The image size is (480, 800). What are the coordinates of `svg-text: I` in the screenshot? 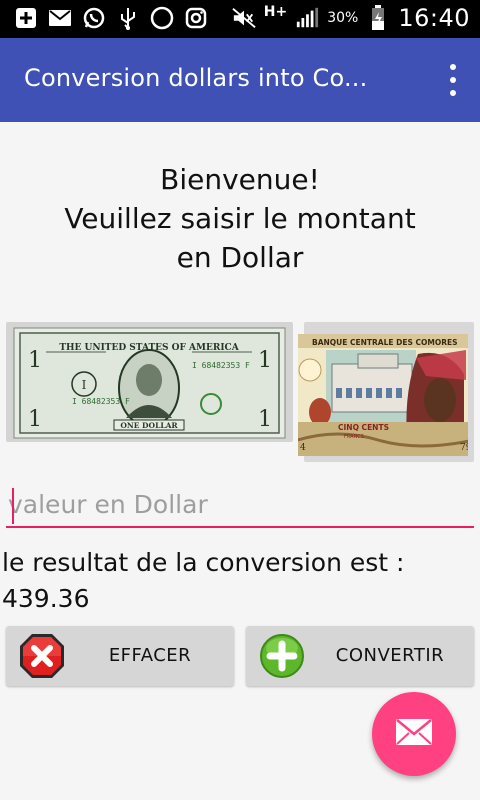 It's located at (84, 385).